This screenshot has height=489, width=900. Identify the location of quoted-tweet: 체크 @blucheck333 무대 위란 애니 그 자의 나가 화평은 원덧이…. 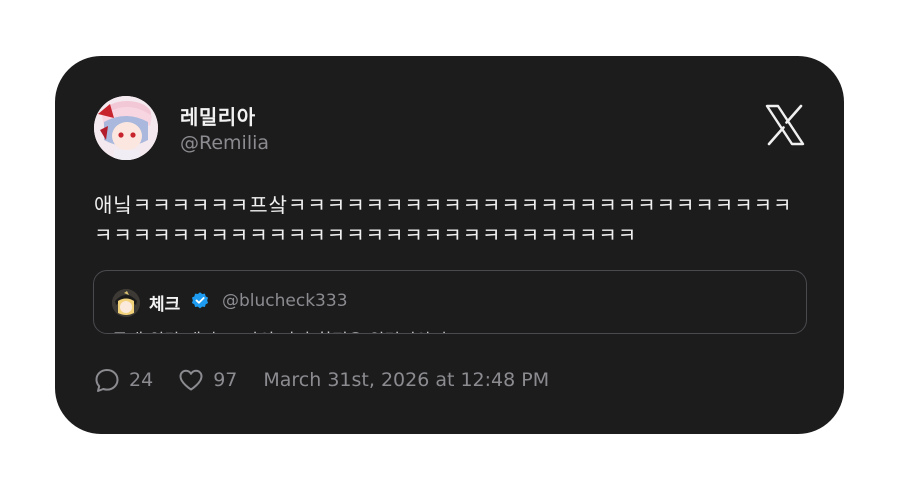
(450, 302).